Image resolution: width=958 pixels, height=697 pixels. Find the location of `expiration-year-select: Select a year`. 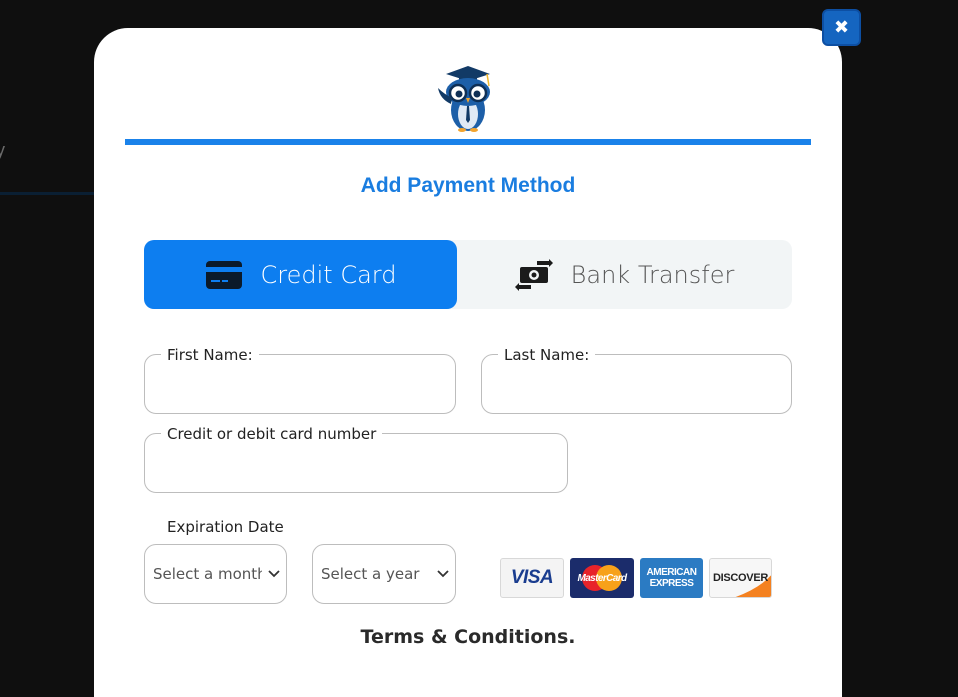

expiration-year-select: Select a year is located at coordinates (384, 574).